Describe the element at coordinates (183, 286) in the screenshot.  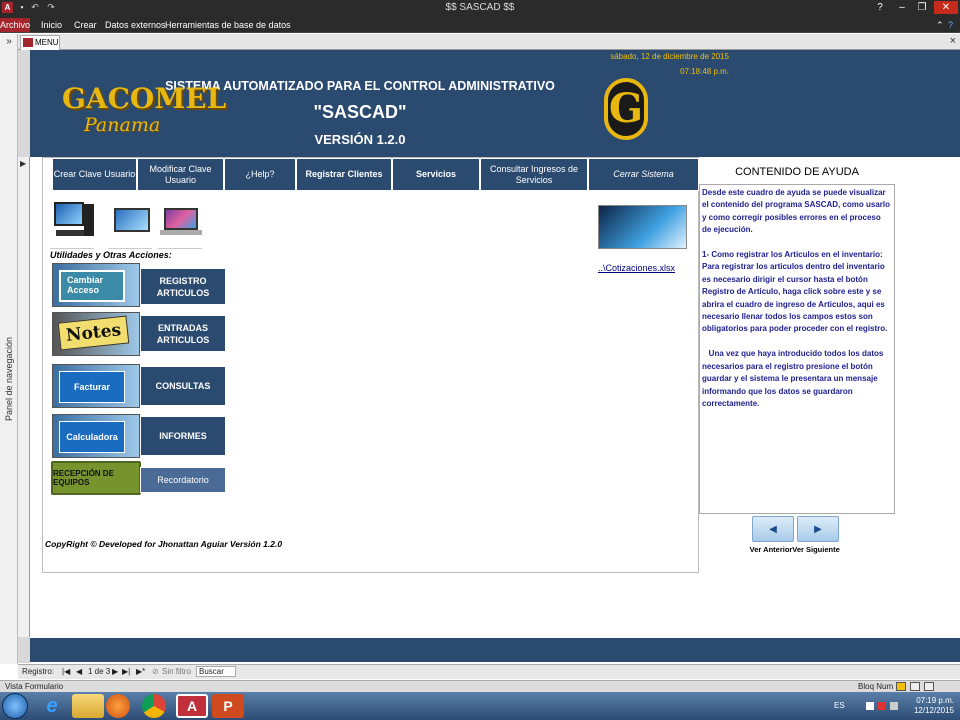
I see `registro-articulos-button: REGISTRO ARTICULOS` at that location.